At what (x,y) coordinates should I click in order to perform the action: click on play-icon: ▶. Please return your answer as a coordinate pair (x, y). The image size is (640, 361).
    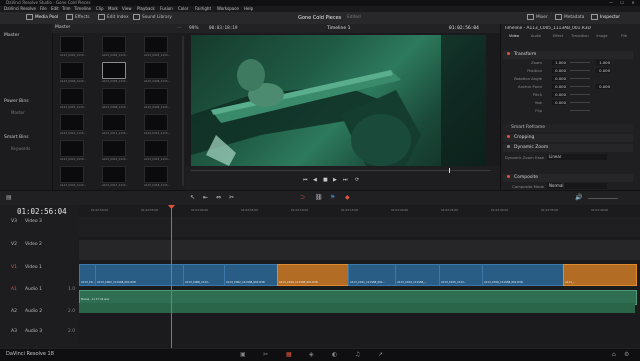
    Looking at the image, I should click on (335, 180).